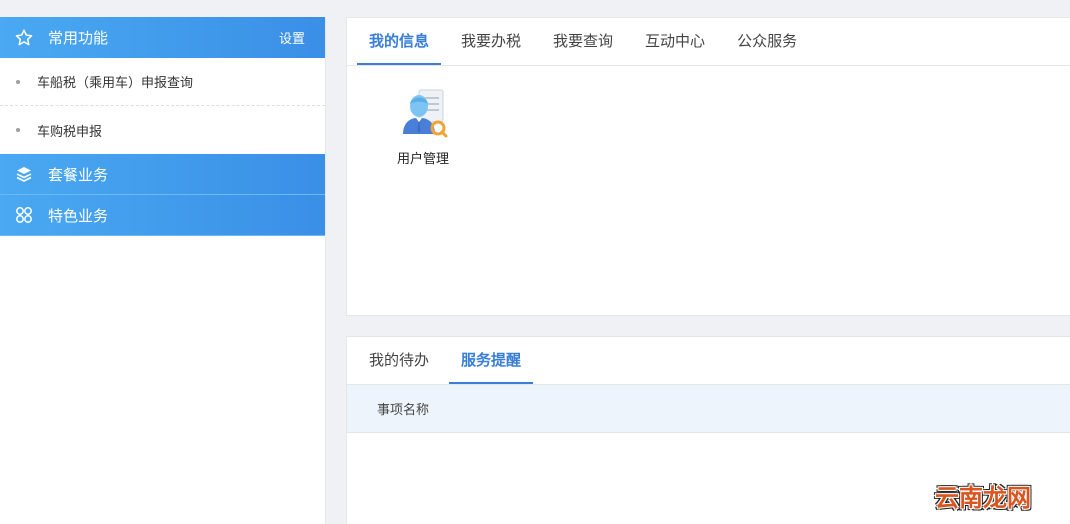 This screenshot has height=524, width=1070. What do you see at coordinates (491, 41) in the screenshot?
I see `tab-tax-handling: 我要办税` at bounding box center [491, 41].